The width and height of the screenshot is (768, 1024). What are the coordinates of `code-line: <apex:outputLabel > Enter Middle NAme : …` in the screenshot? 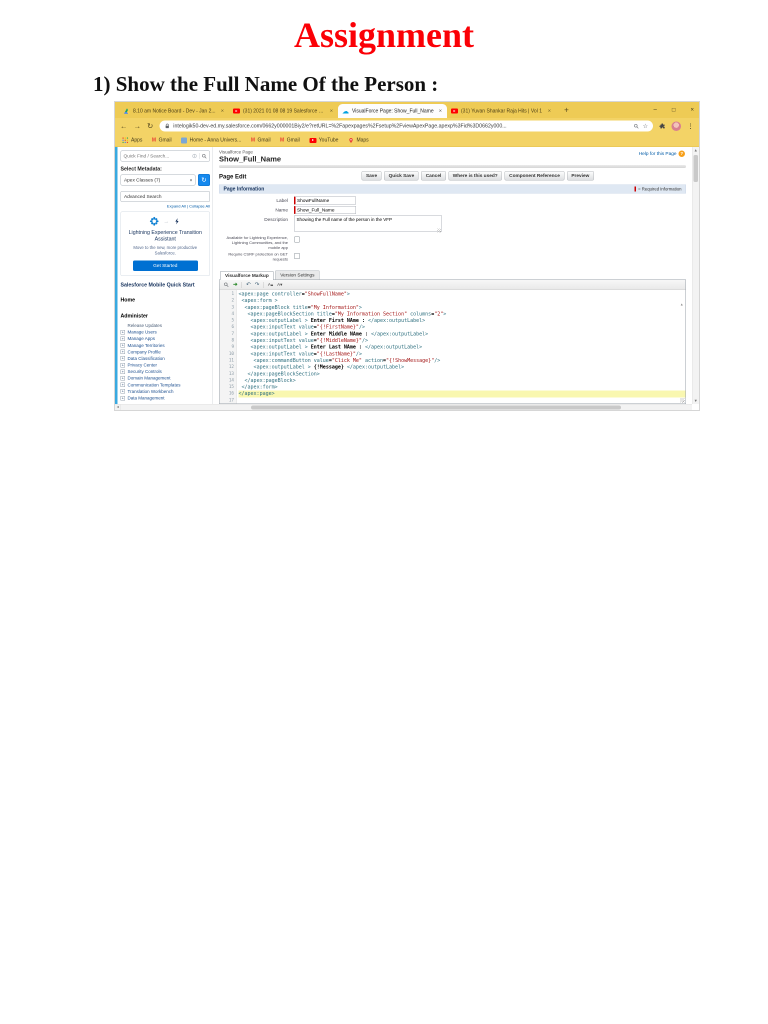 It's located at (462, 334).